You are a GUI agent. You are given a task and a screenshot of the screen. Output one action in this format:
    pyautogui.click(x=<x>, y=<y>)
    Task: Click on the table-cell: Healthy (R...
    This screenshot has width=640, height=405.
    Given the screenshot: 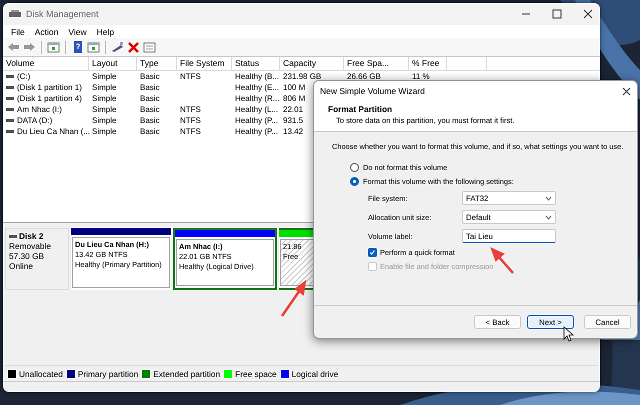 What is the action you would take?
    pyautogui.click(x=257, y=98)
    